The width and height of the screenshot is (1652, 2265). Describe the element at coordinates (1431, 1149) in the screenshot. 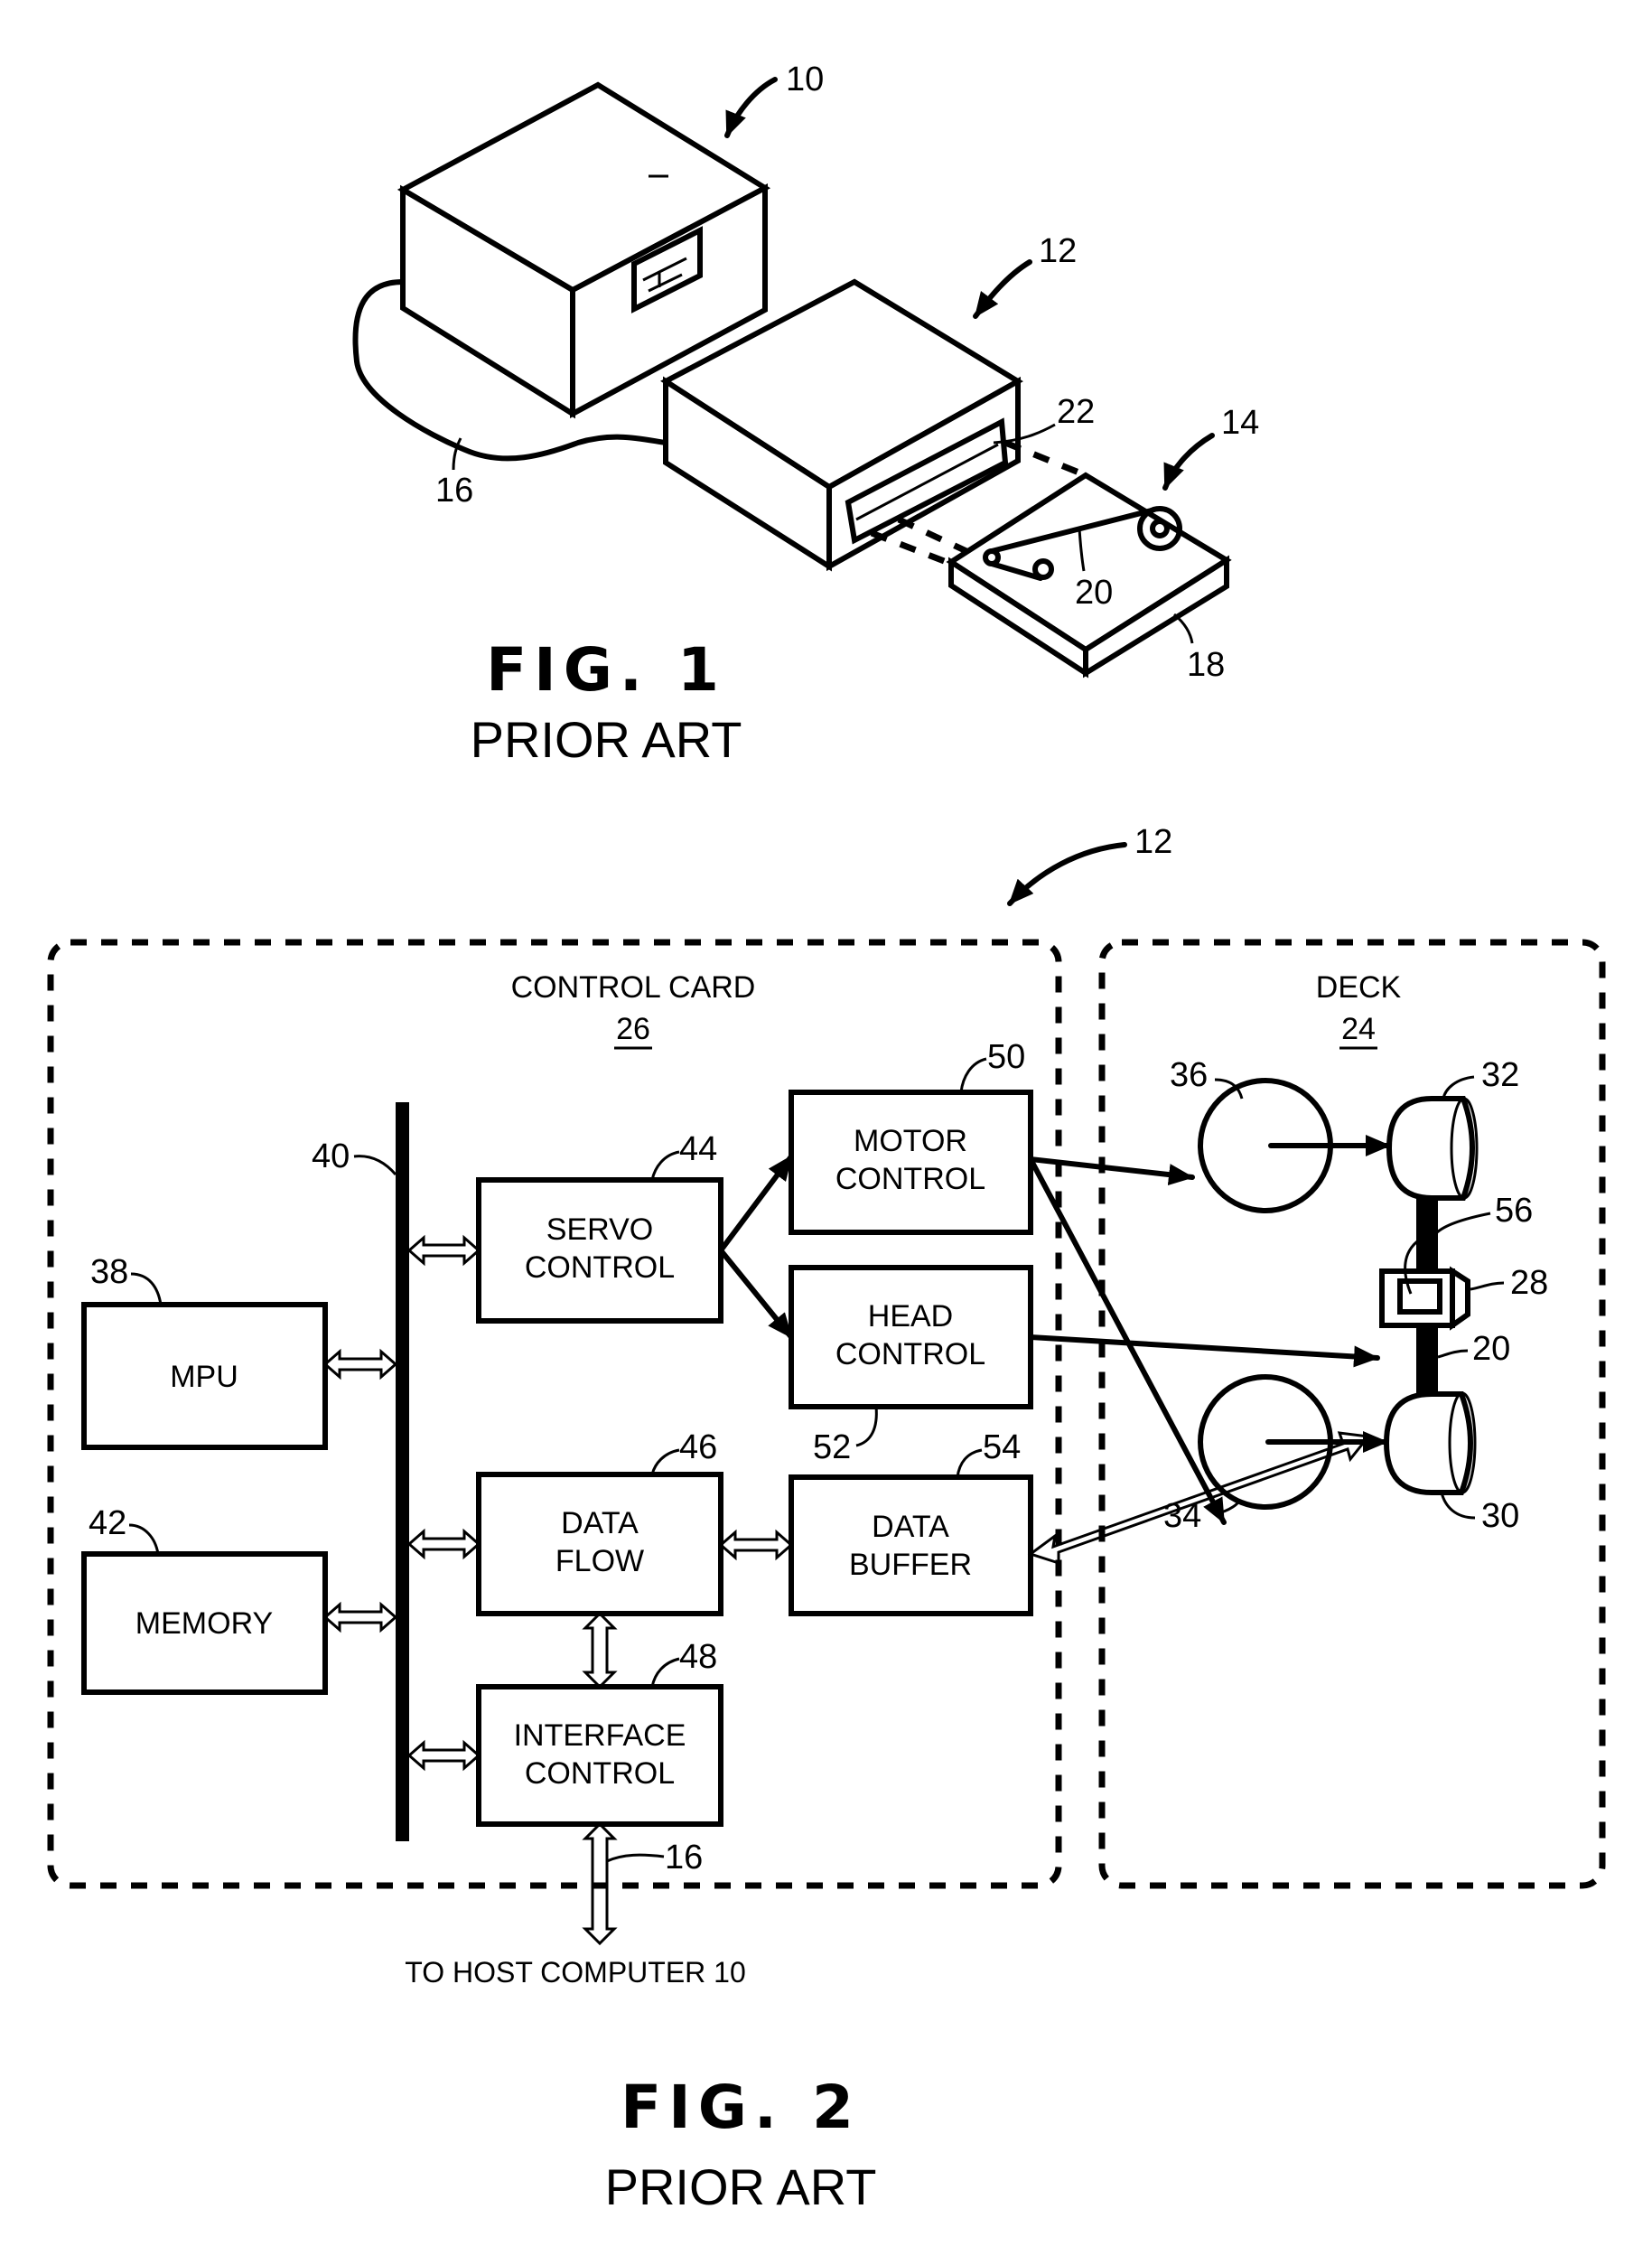

I see `reel-upper` at that location.